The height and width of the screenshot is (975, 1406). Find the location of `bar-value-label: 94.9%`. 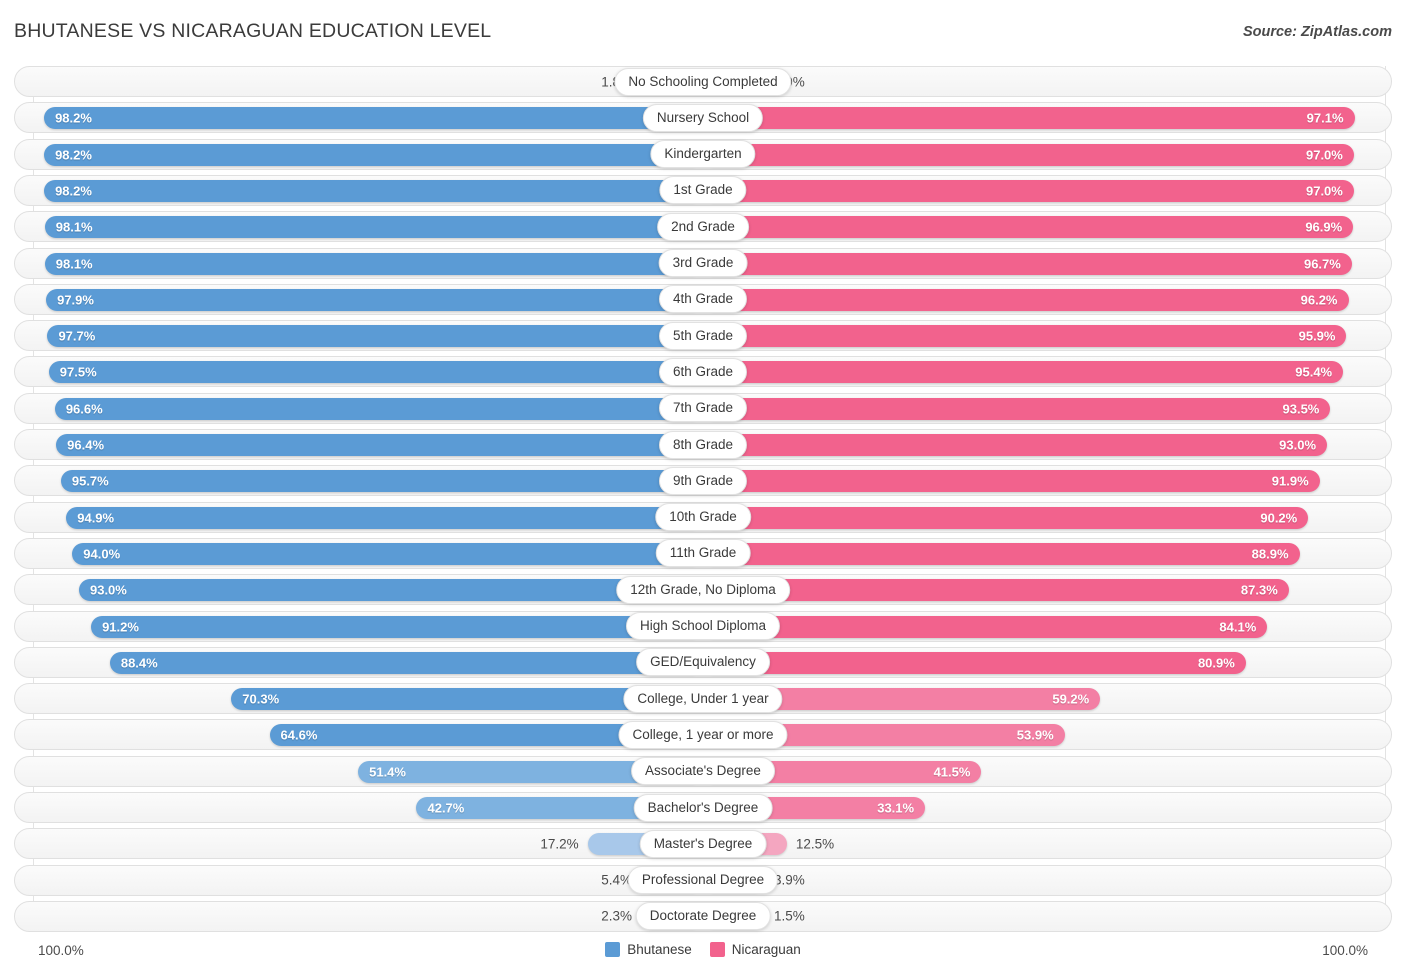

bar-value-label: 94.9% is located at coordinates (96, 518).